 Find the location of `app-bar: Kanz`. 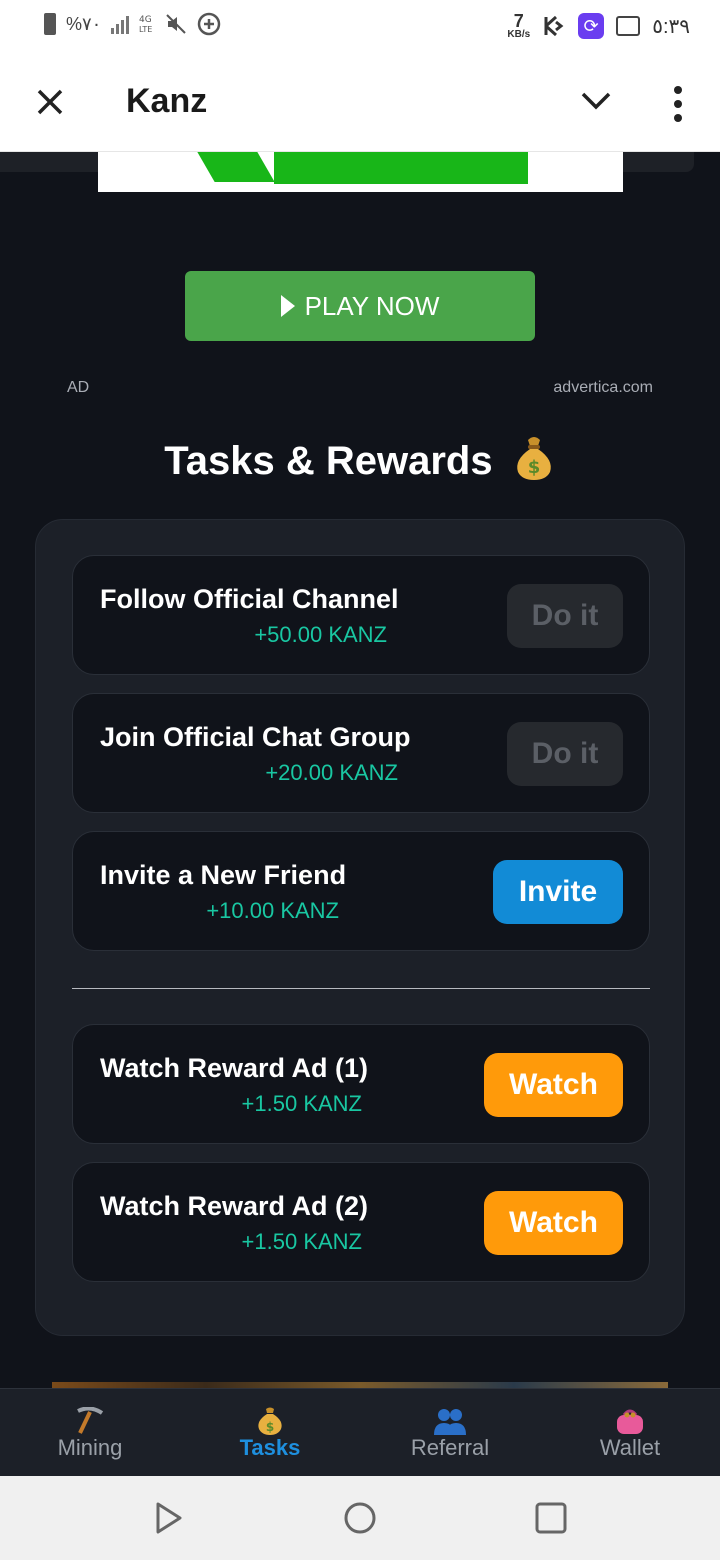

app-bar: Kanz is located at coordinates (360, 104).